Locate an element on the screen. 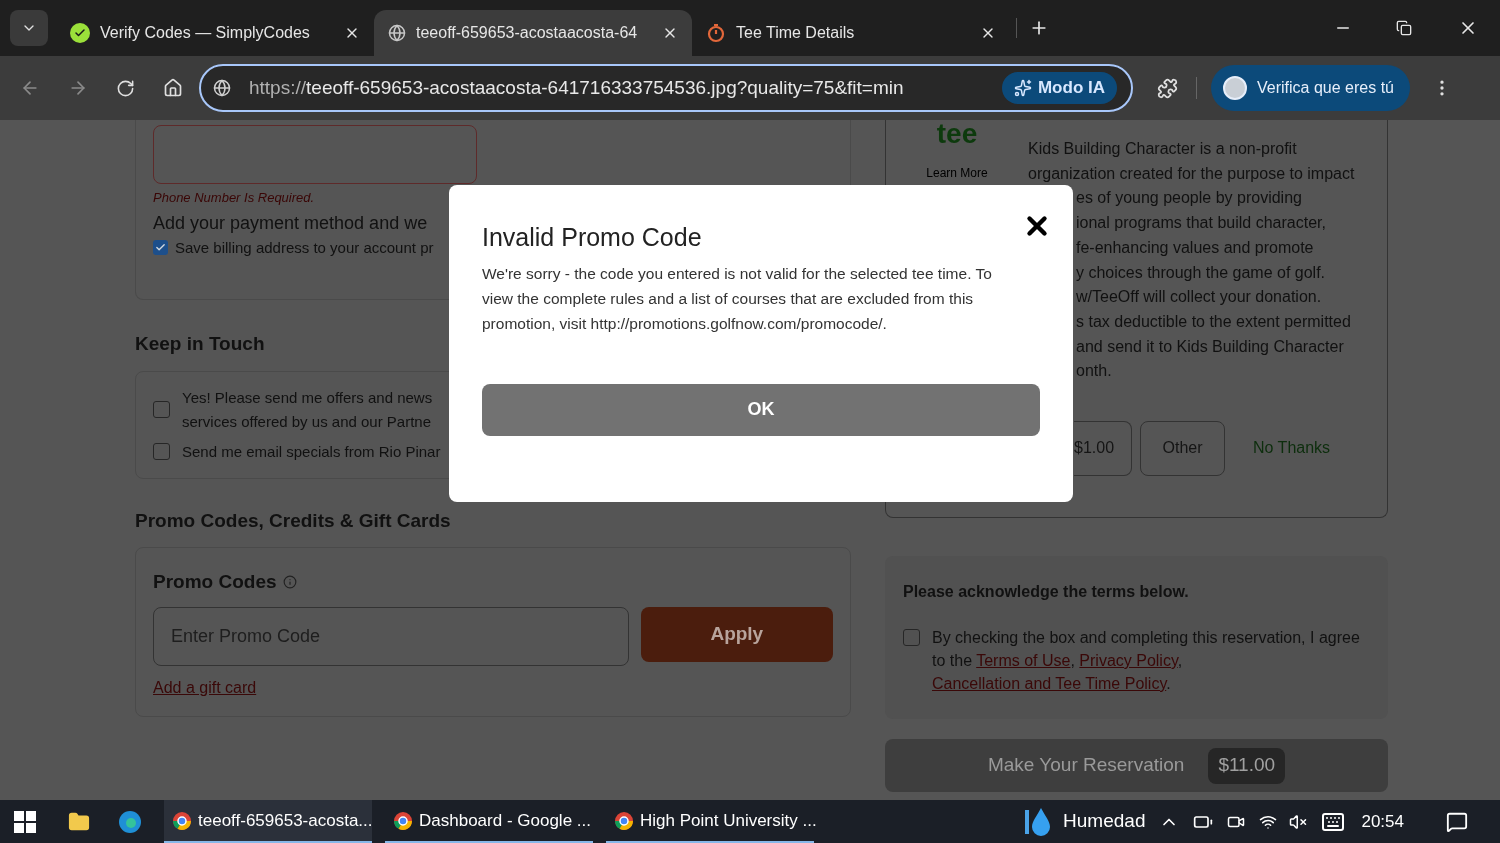  muted-speaker-icon is located at coordinates (1298, 821).